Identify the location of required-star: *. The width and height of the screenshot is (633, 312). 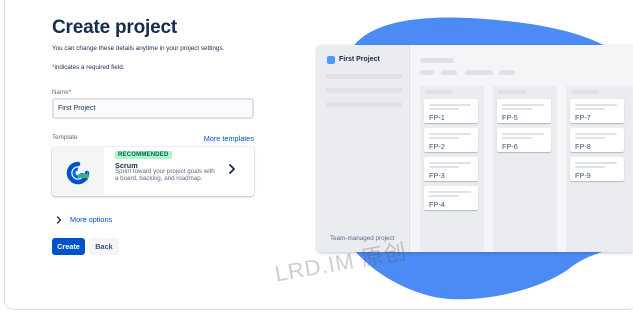
(70, 92).